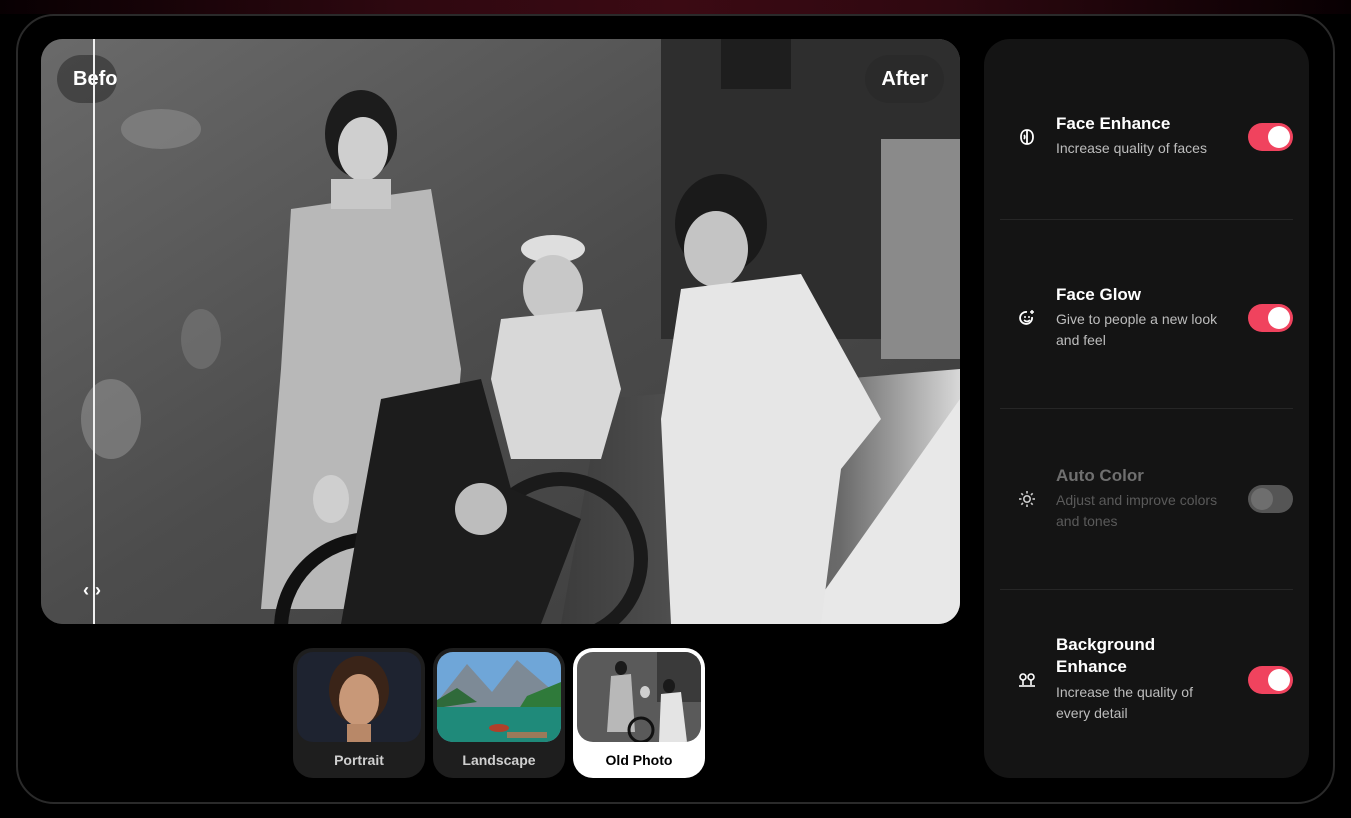 This screenshot has width=1351, height=818. I want to click on compare-divider, so click(94, 331).